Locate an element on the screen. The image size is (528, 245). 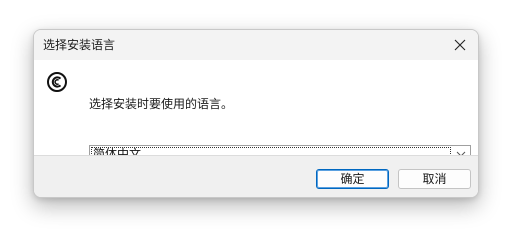
window-title: 选择安装语言 is located at coordinates (79, 45).